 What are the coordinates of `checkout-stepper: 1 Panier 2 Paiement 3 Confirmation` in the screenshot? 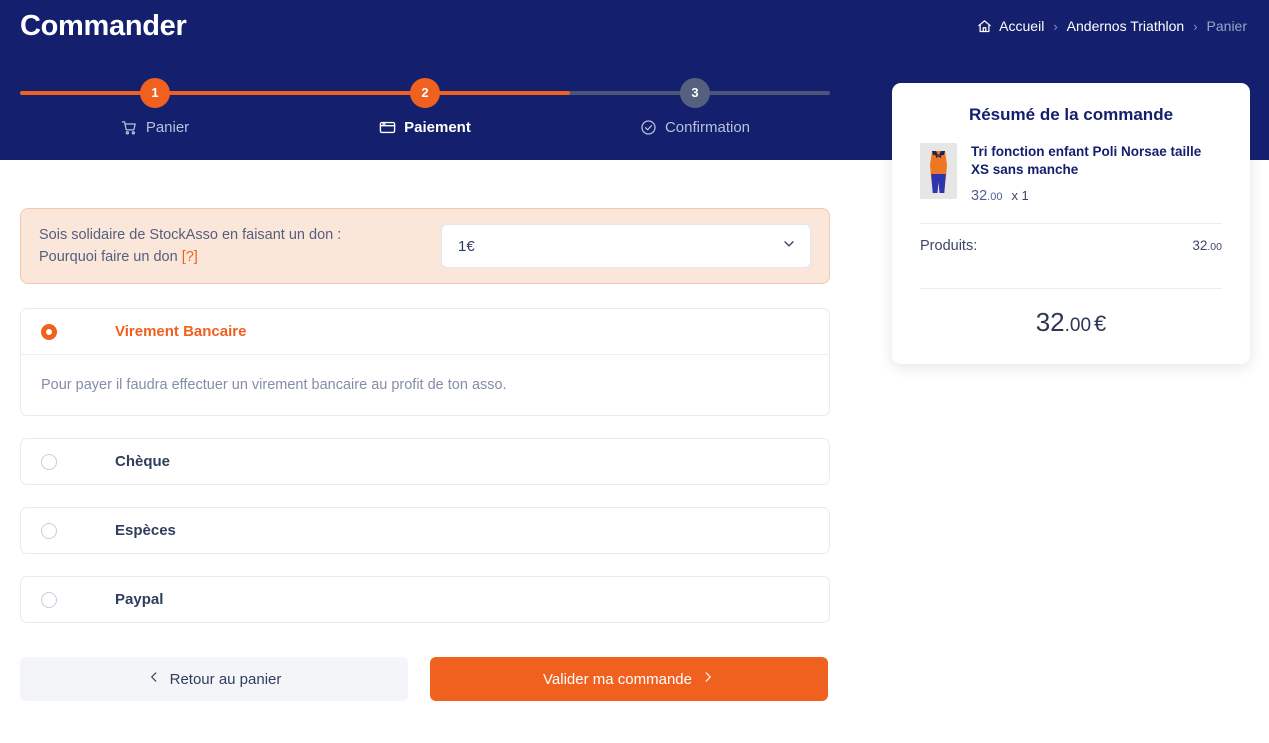 It's located at (425, 113).